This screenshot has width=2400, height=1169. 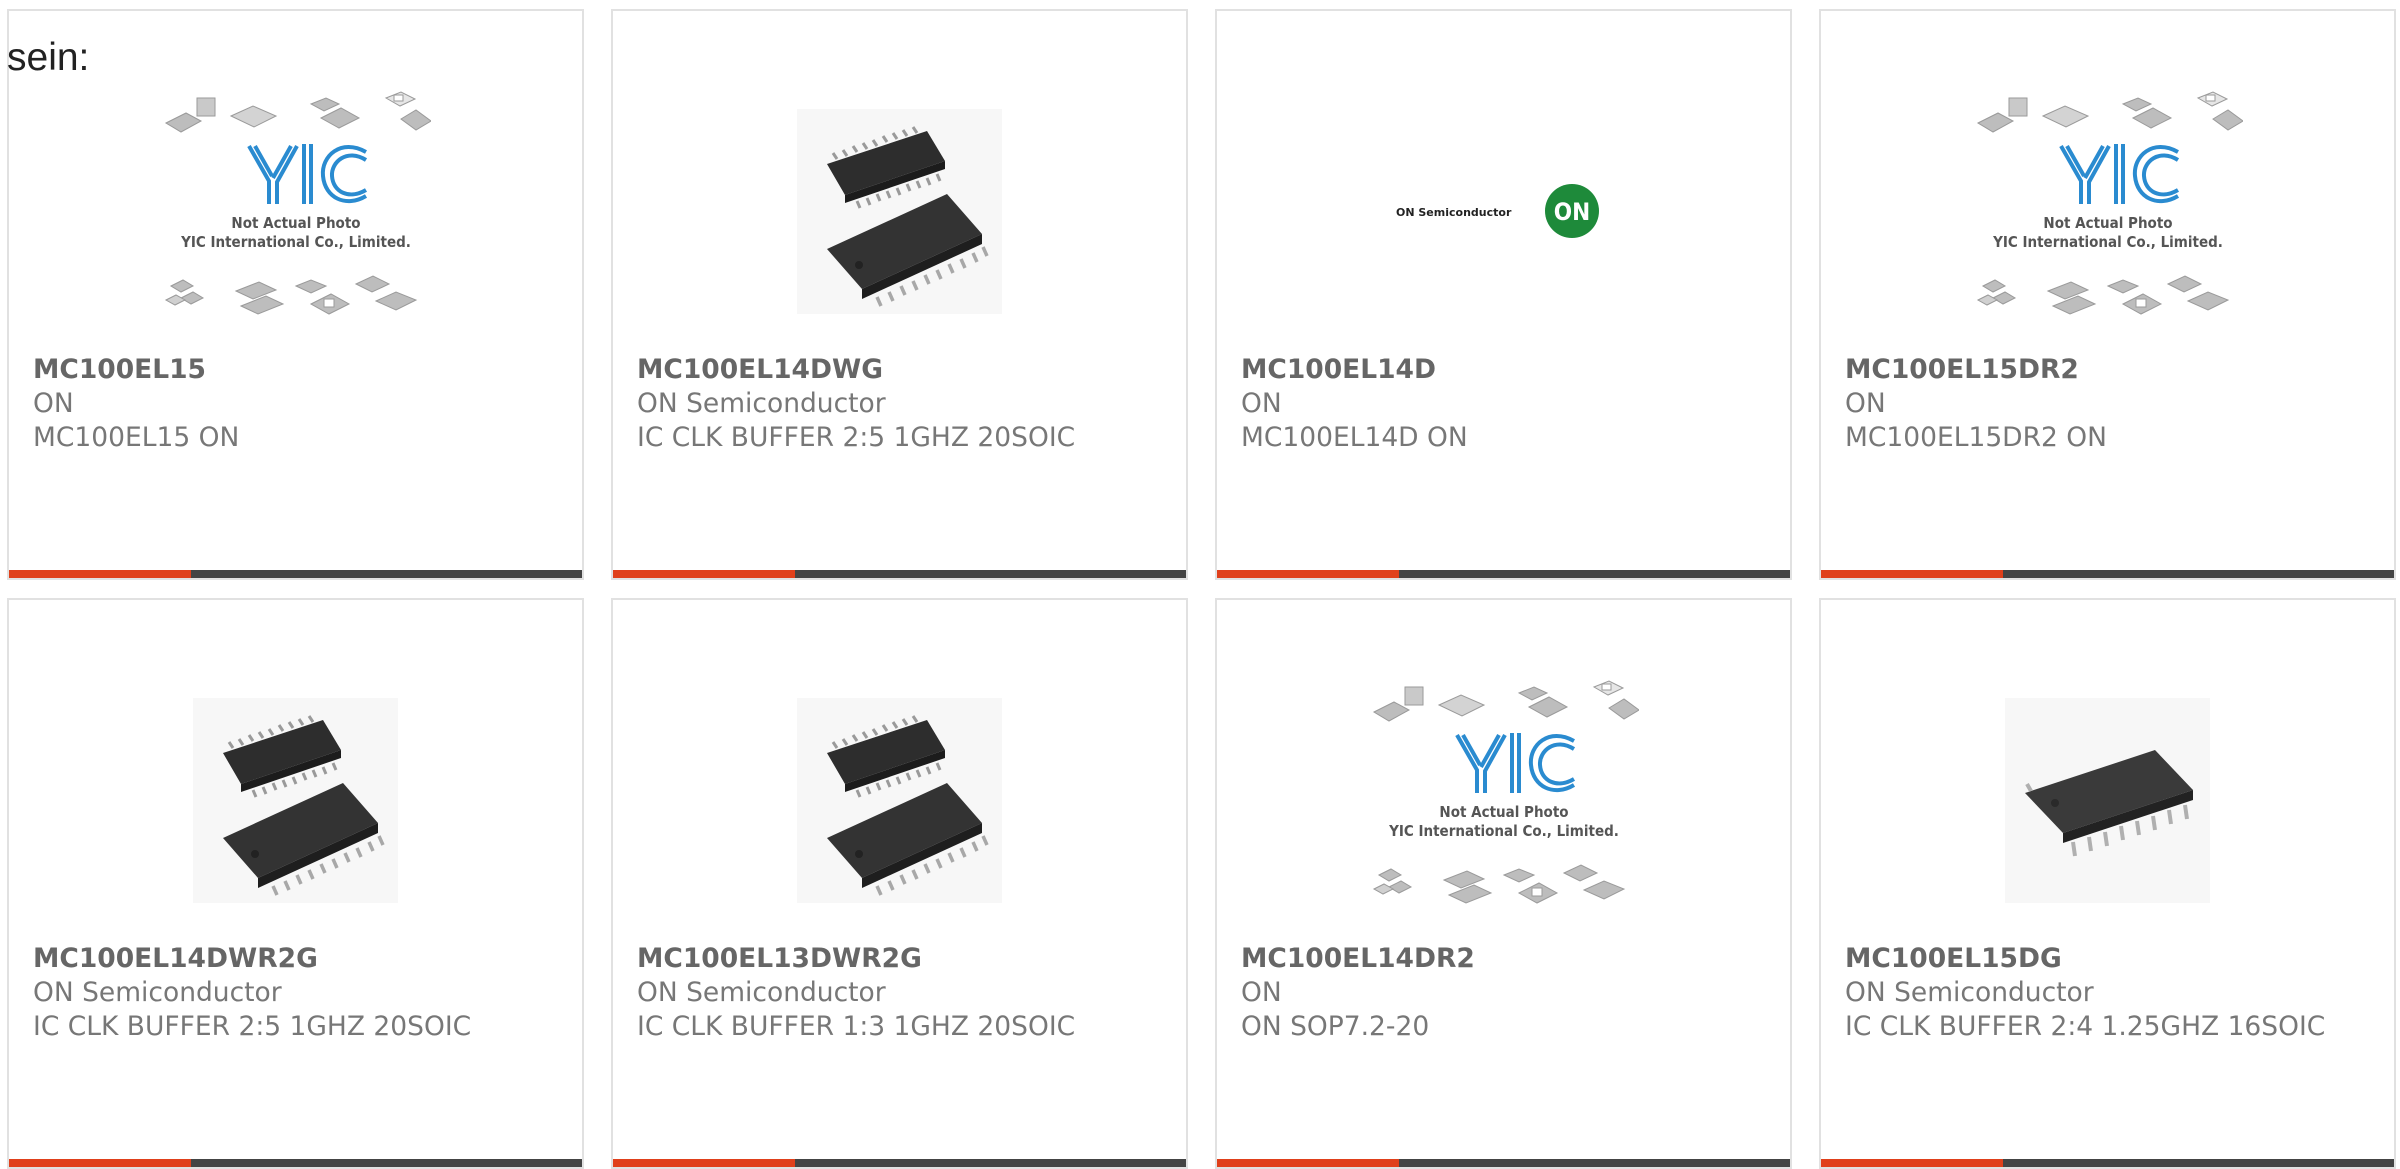 I want to click on product-image: ON Semiconductor ON, so click(x=1503, y=211).